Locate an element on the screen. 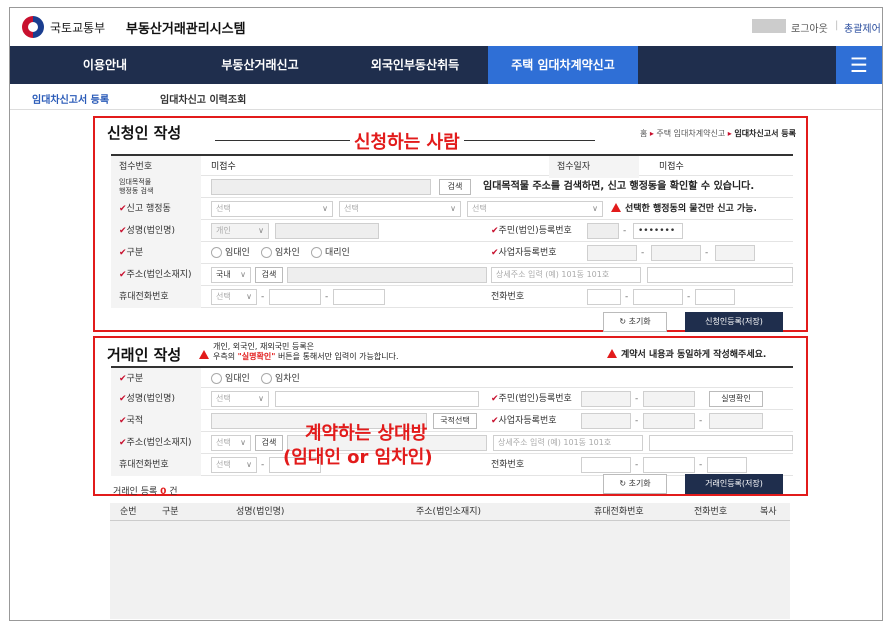 This screenshot has height=627, width=892. sigungu-select: 선택 is located at coordinates (400, 209).